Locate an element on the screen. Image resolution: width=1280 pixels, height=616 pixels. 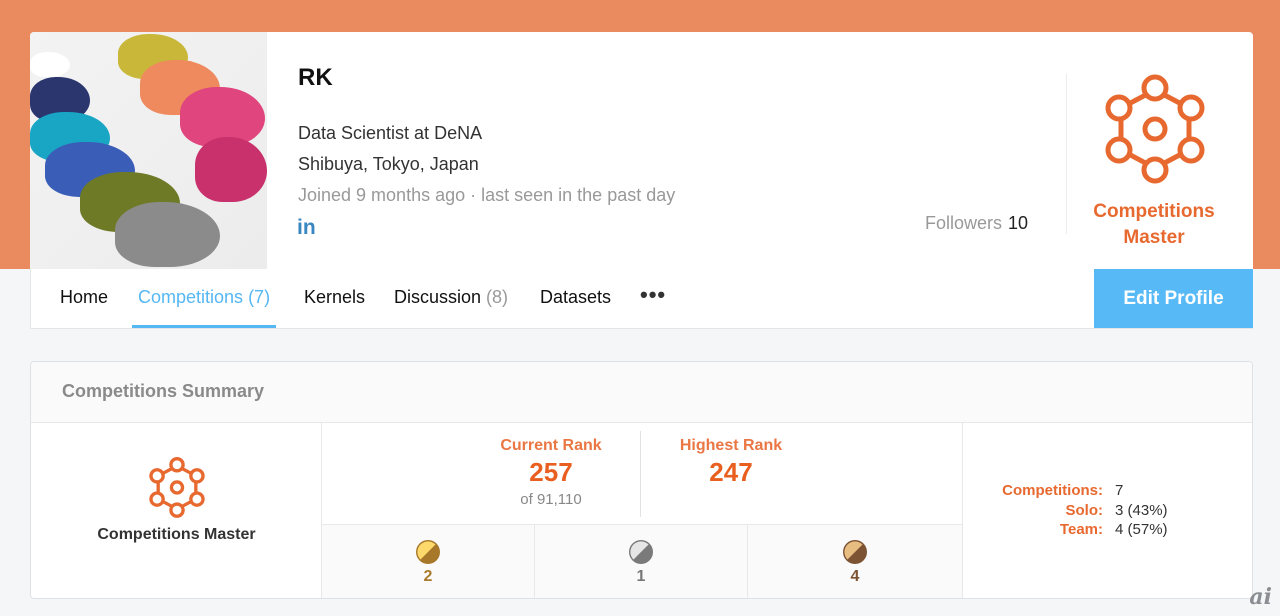
current-rank-value: 257 is located at coordinates (551, 472).